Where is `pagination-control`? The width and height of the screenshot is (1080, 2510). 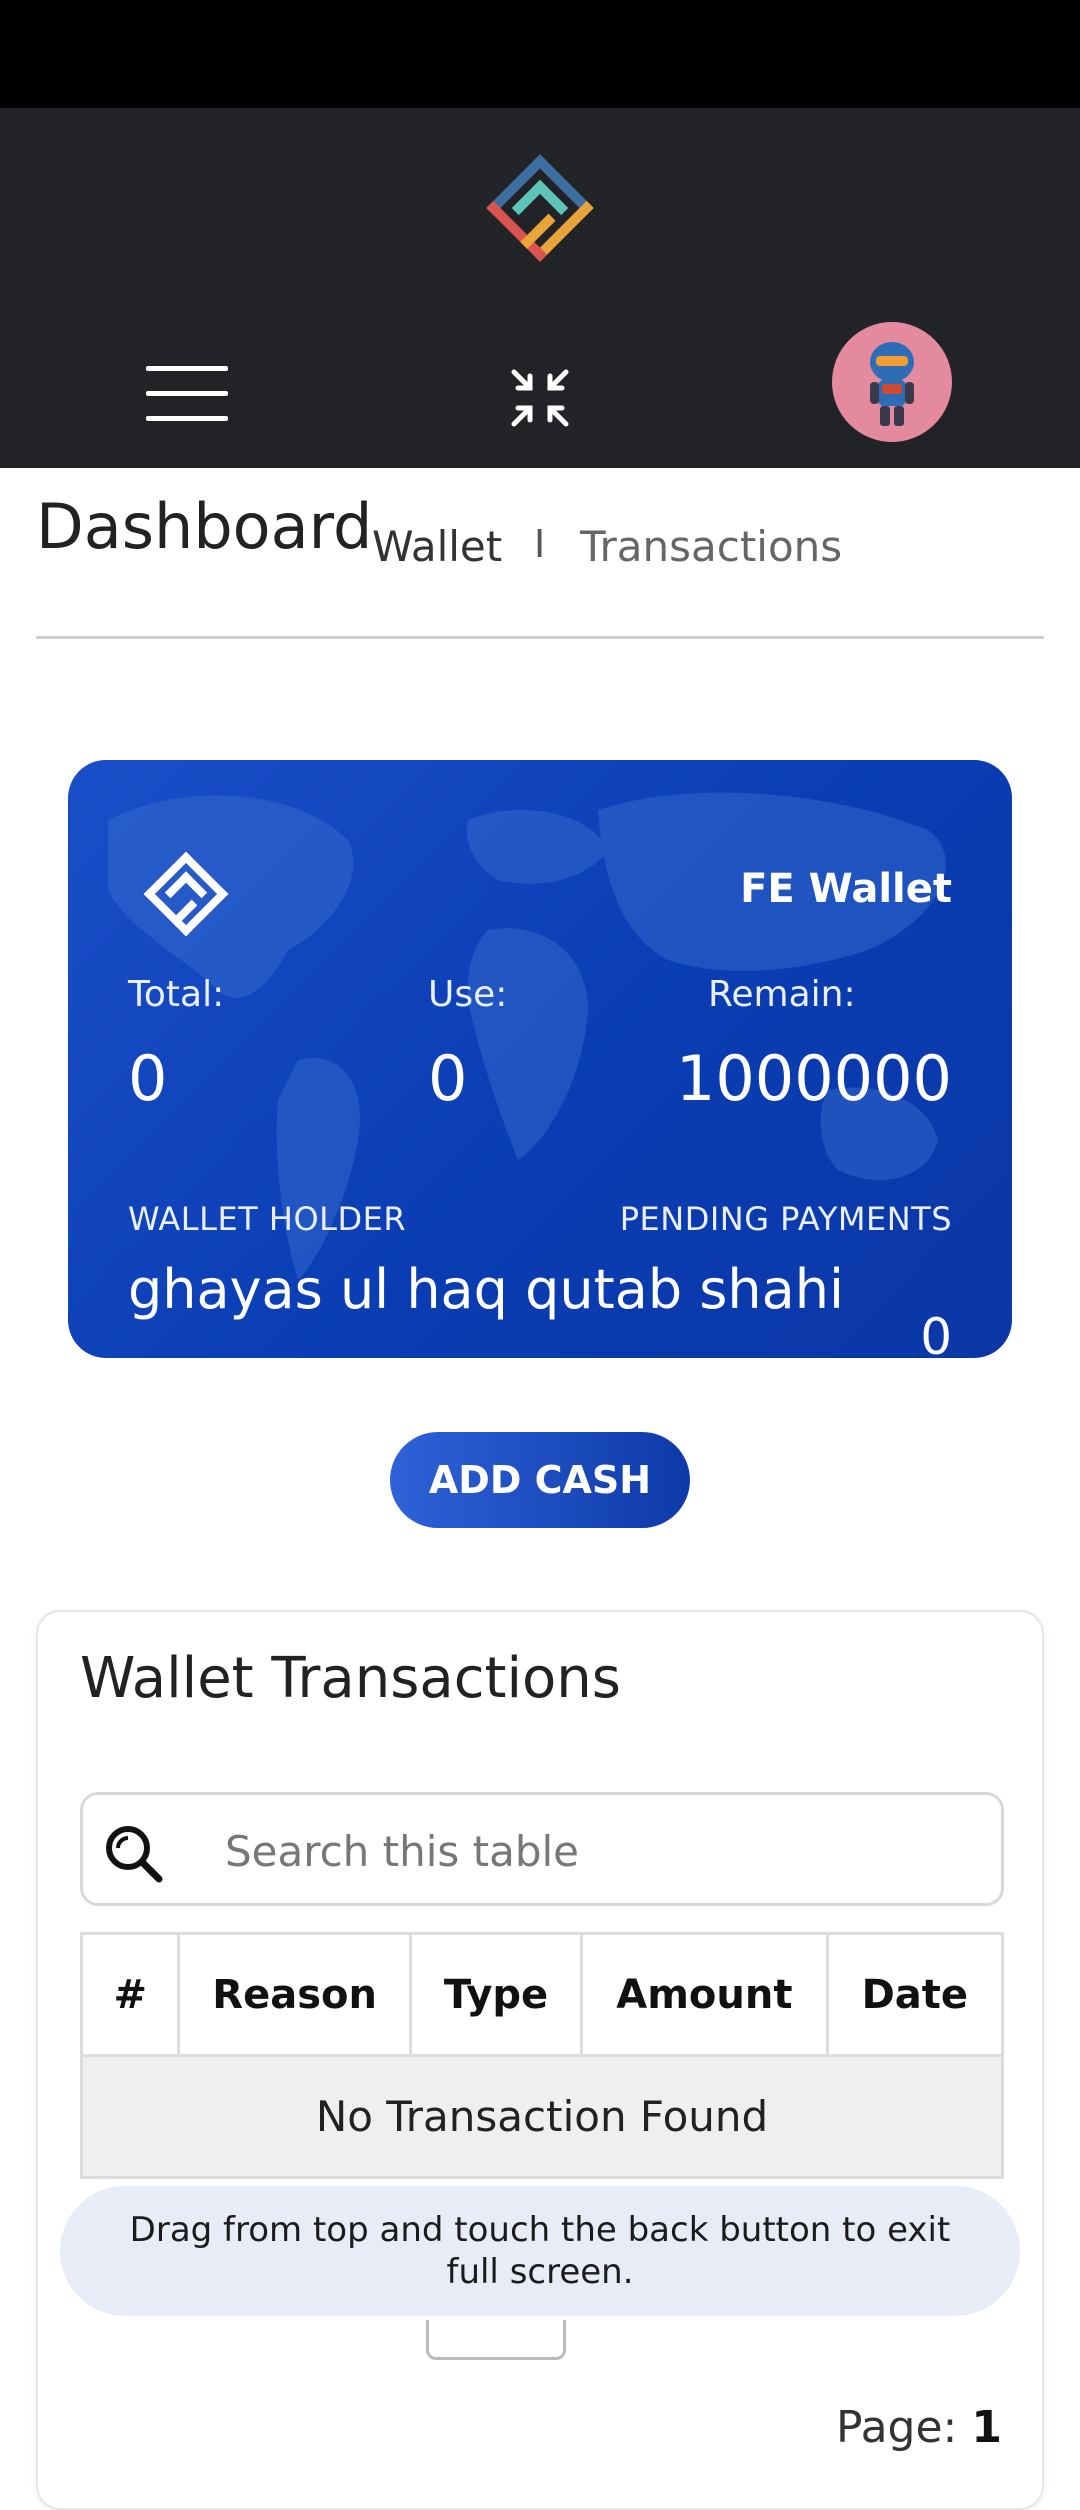
pagination-control is located at coordinates (496, 2340).